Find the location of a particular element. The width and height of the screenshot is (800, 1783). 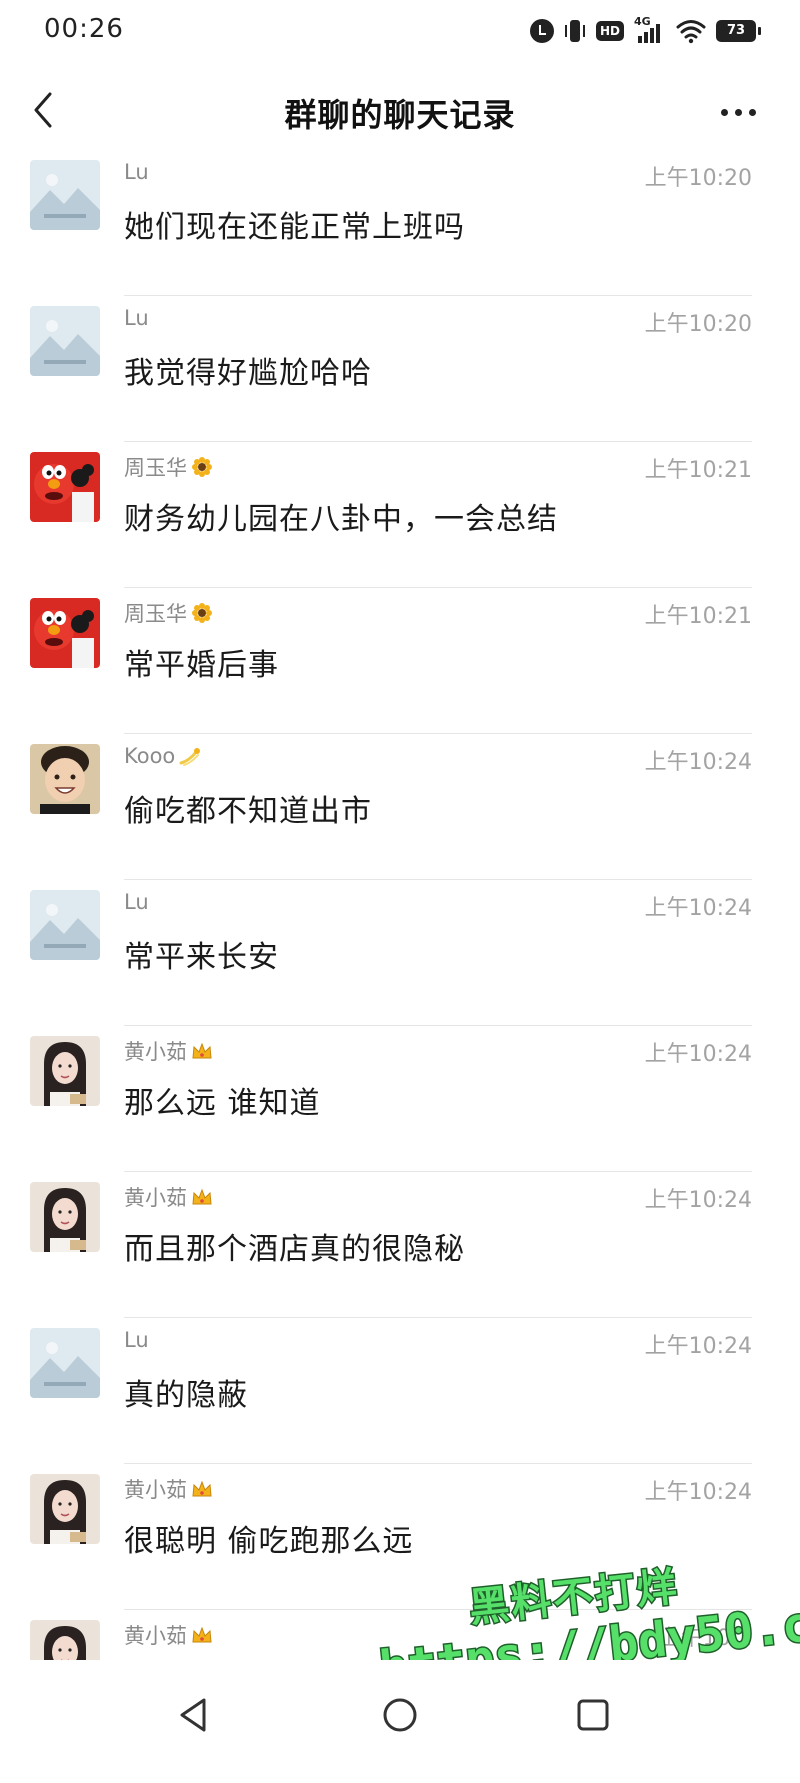

chat-message-row: 周玉华 上午10:21 常平婚后事 is located at coordinates (400, 661).